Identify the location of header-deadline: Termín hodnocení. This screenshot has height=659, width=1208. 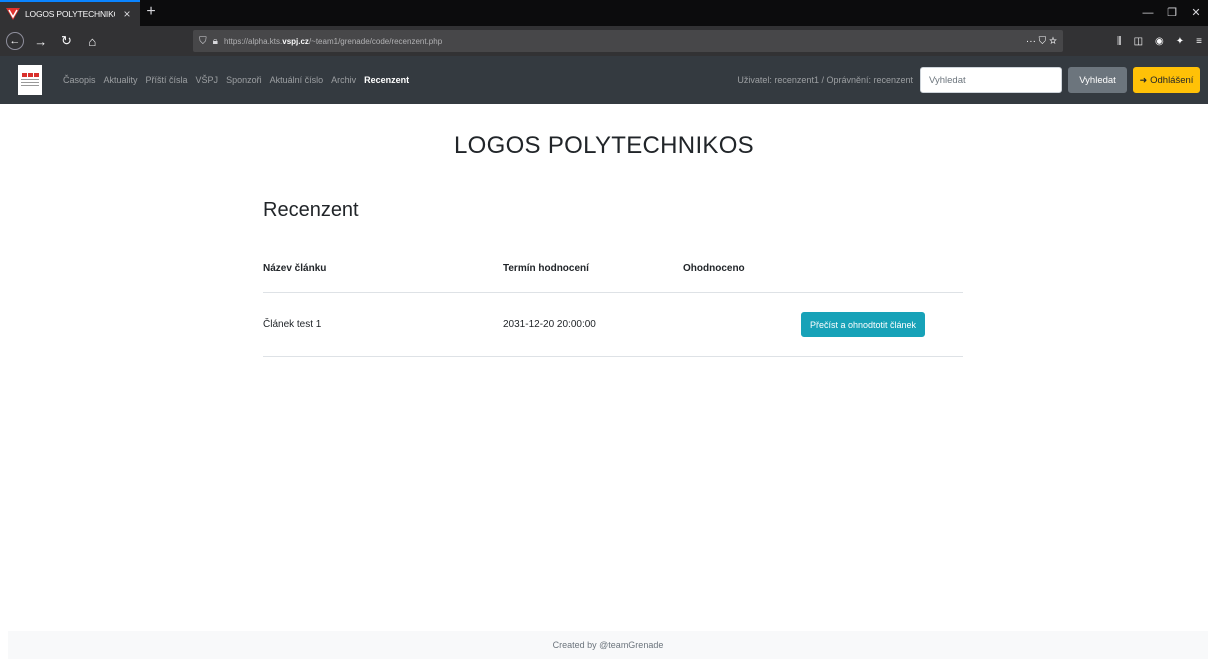
(593, 270).